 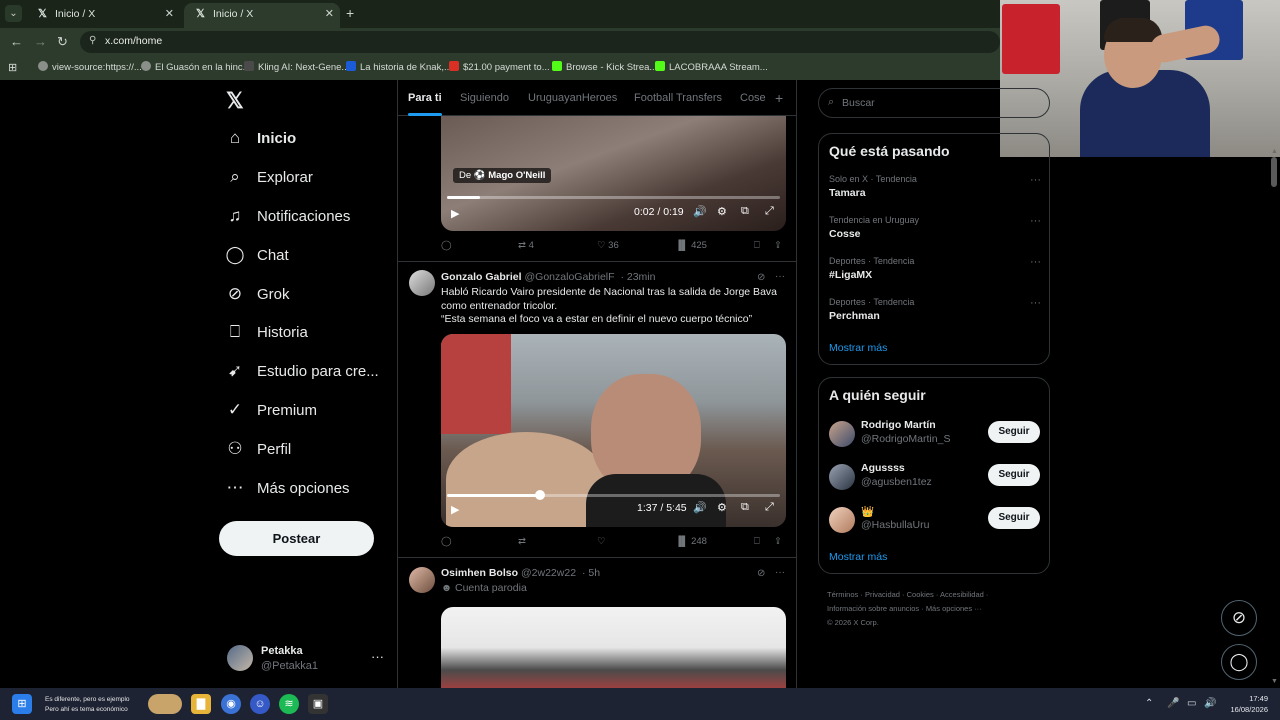 What do you see at coordinates (1191, 703) in the screenshot?
I see `network-icon: ▭` at bounding box center [1191, 703].